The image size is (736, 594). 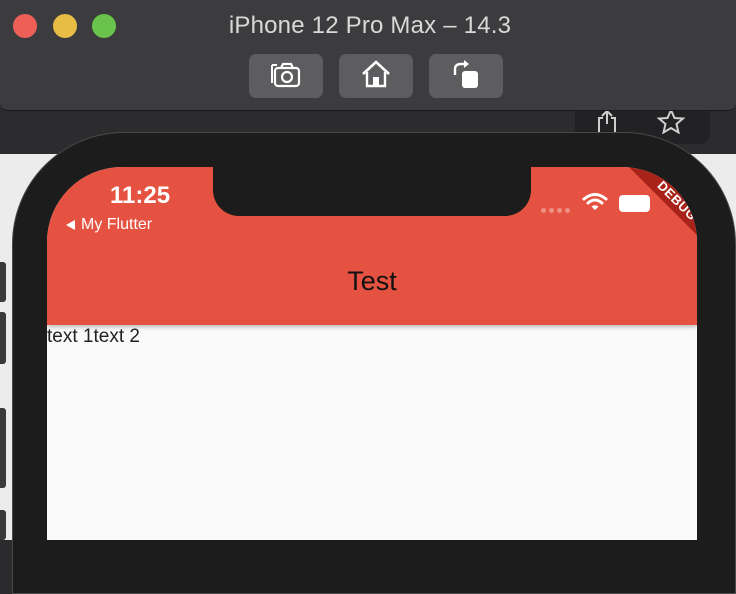 I want to click on text-item-2: text 2, so click(x=116, y=336).